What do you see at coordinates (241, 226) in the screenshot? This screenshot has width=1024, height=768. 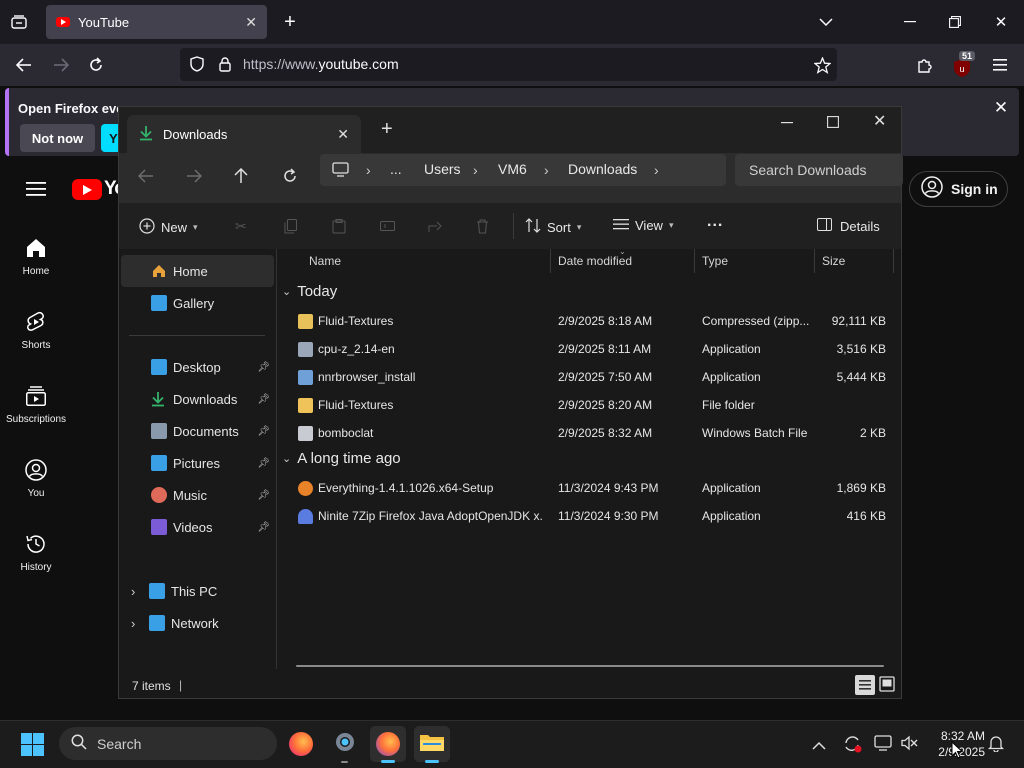 I see `cut-icon: ✂` at bounding box center [241, 226].